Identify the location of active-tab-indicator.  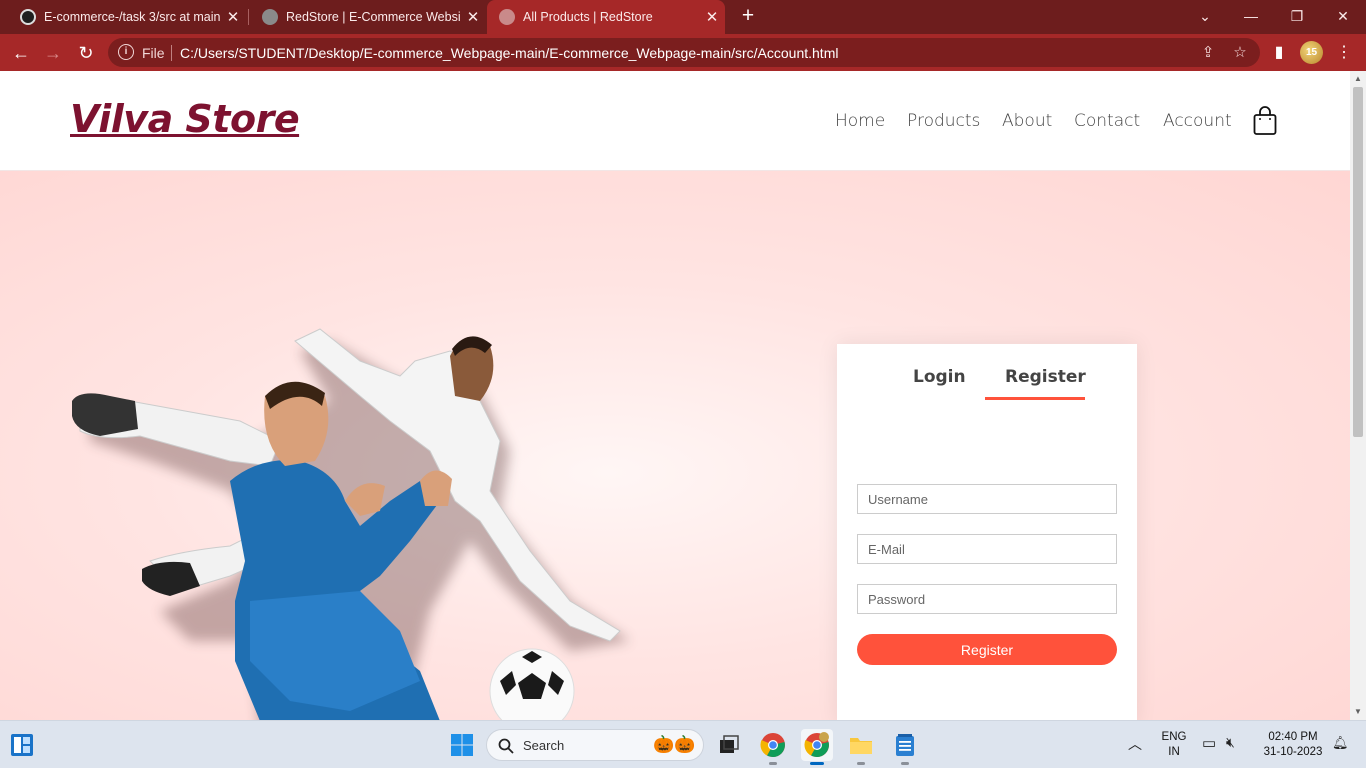
(1035, 398).